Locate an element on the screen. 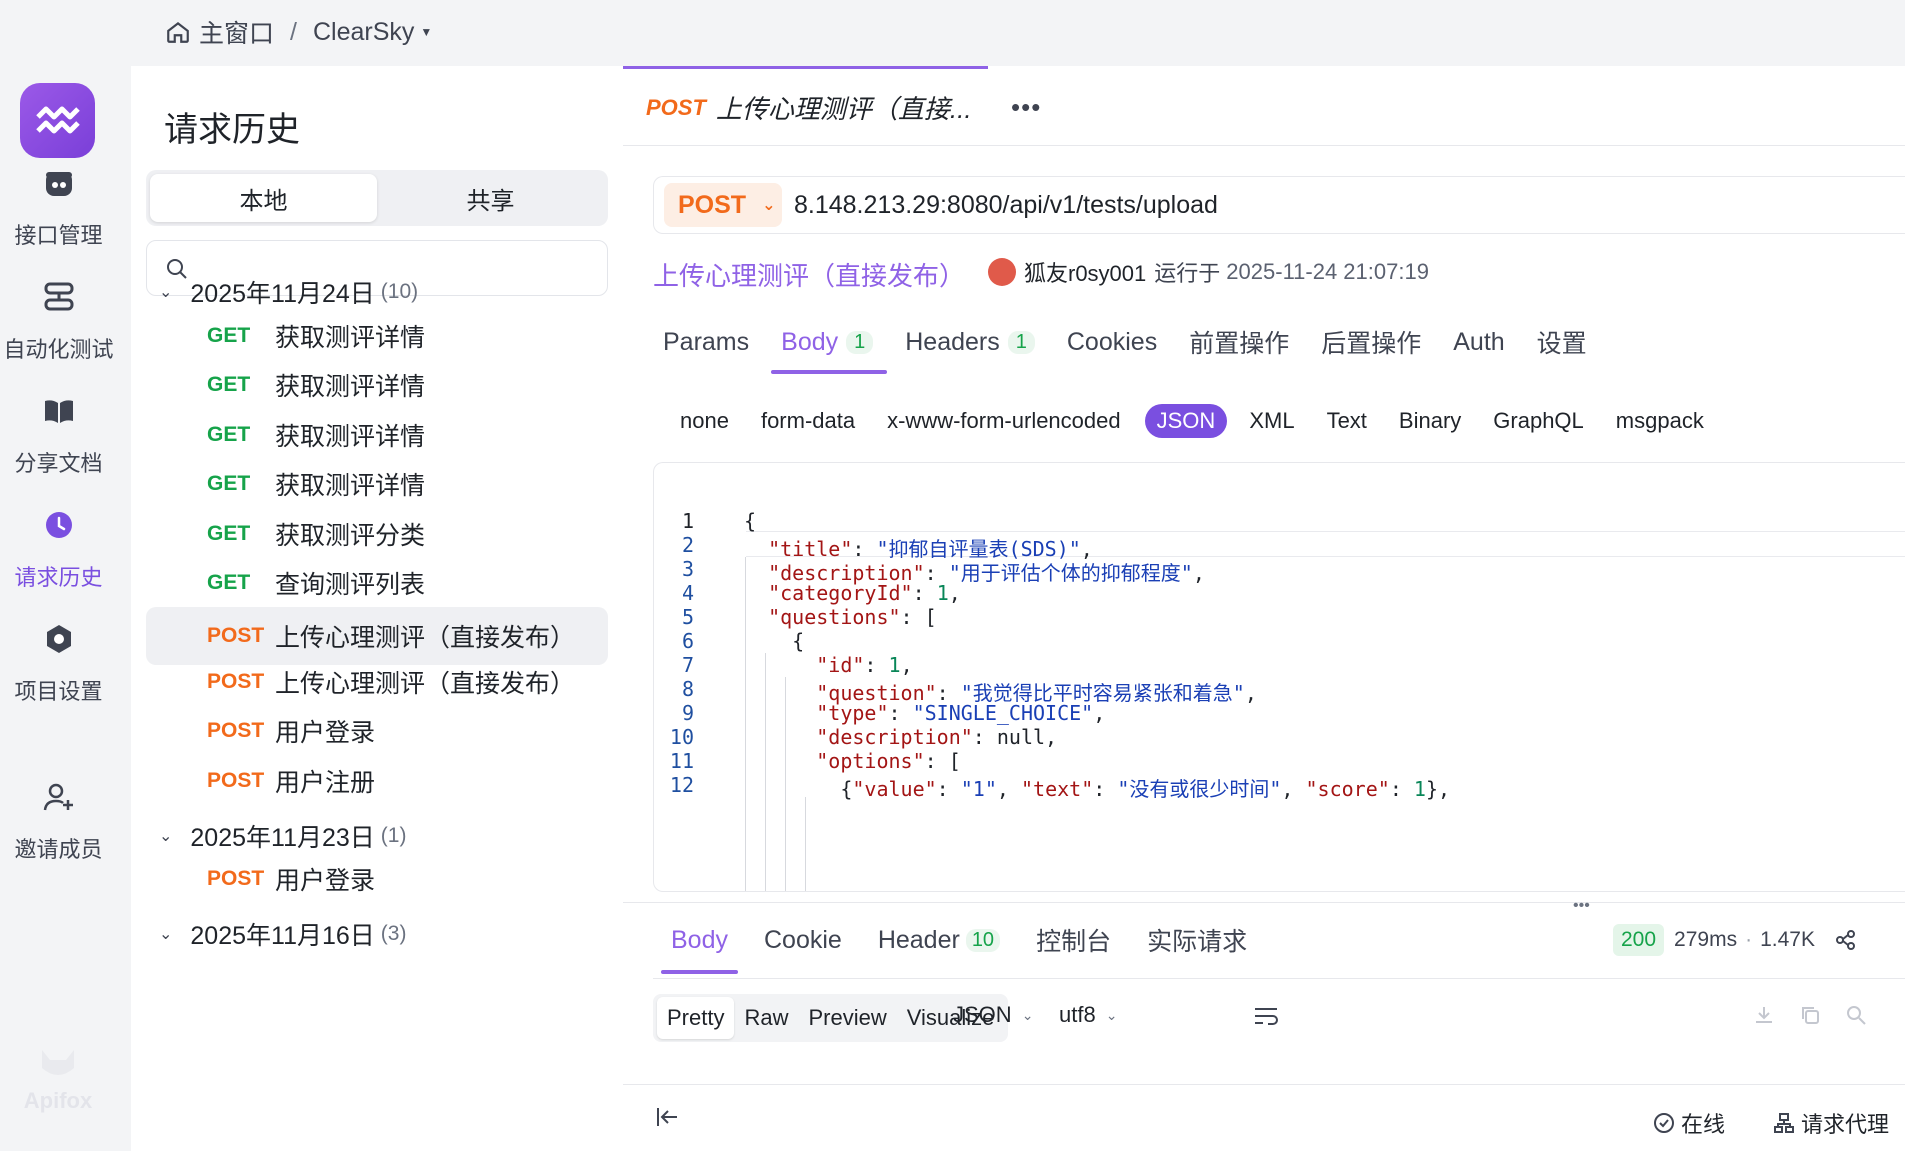 This screenshot has height=1151, width=1905. rail-item-api: 接口管理 is located at coordinates (58, 208).